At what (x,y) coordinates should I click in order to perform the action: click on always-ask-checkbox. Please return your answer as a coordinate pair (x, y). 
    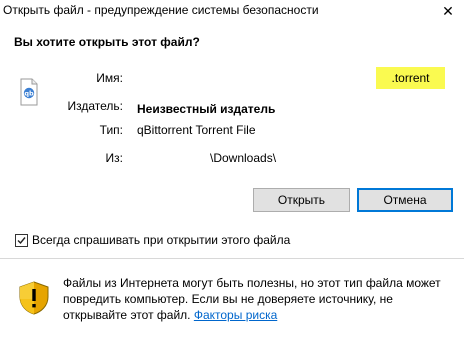
    Looking at the image, I should click on (21, 240).